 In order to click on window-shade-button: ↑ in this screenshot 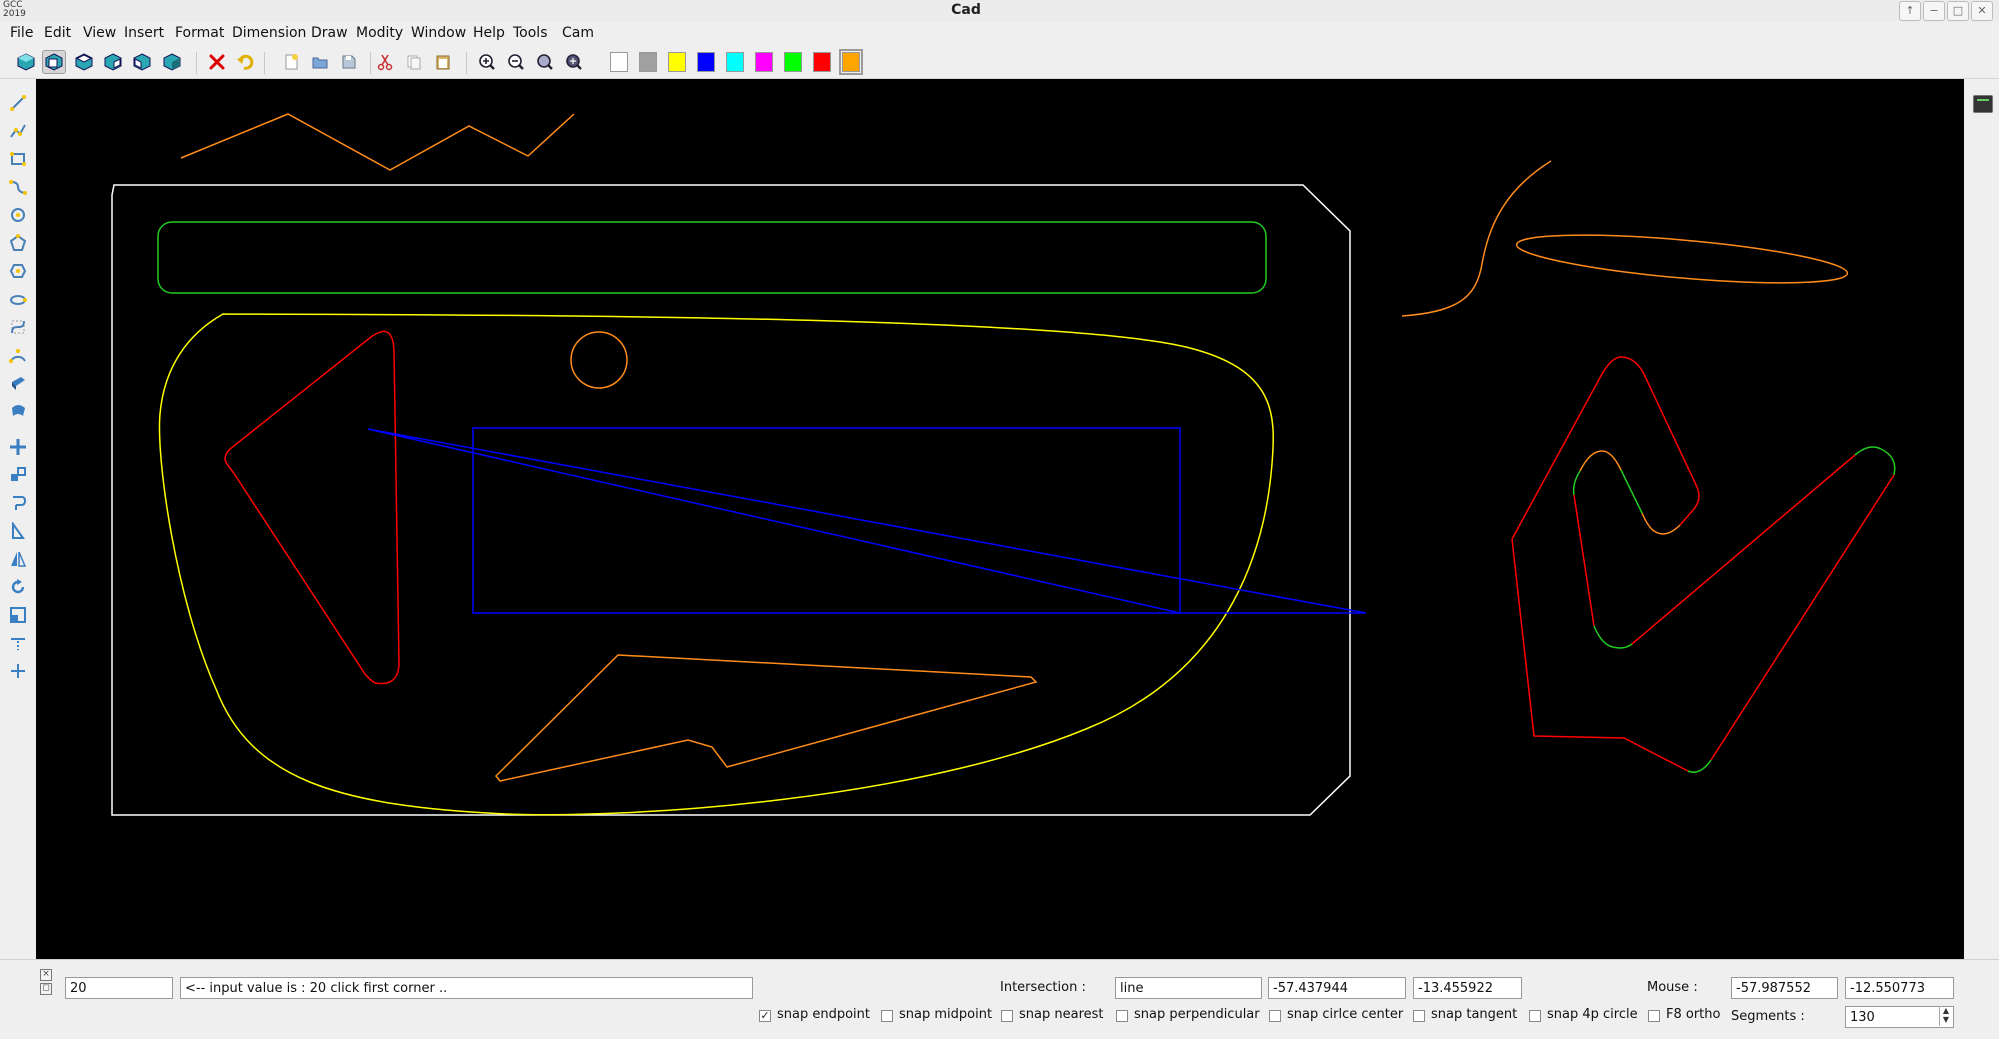, I will do `click(1910, 11)`.